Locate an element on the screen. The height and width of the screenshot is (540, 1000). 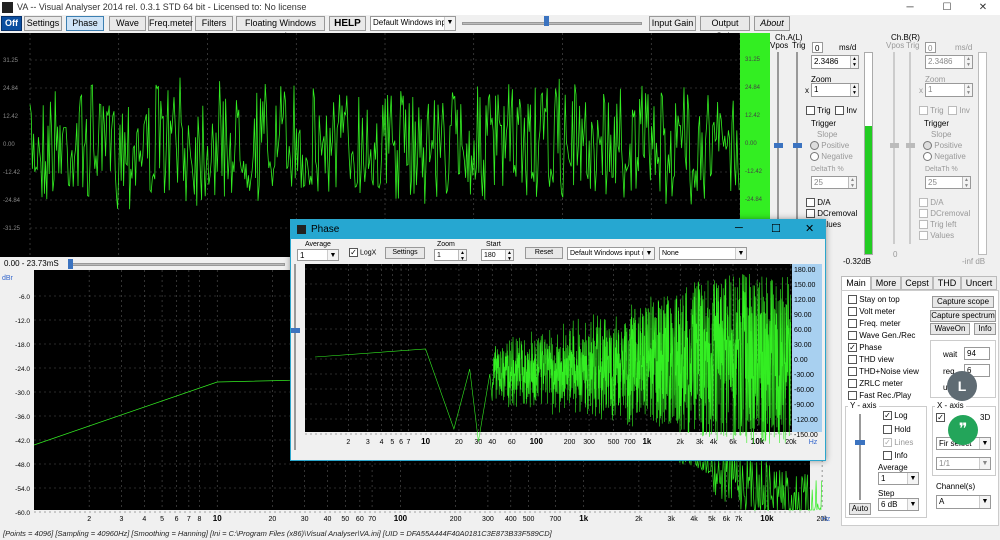
freq-meter-button: Freq.meter is located at coordinates (170, 23).